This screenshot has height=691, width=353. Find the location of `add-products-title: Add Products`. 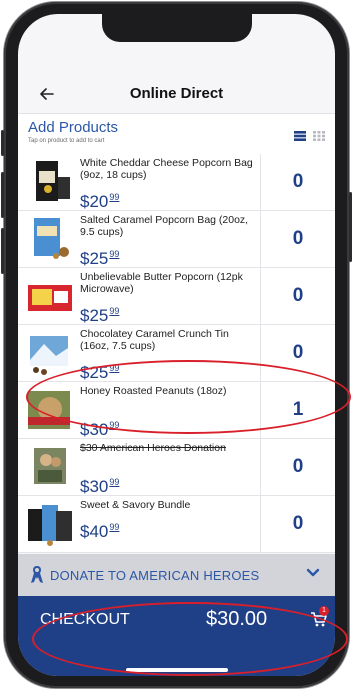

add-products-title: Add Products is located at coordinates (73, 127).